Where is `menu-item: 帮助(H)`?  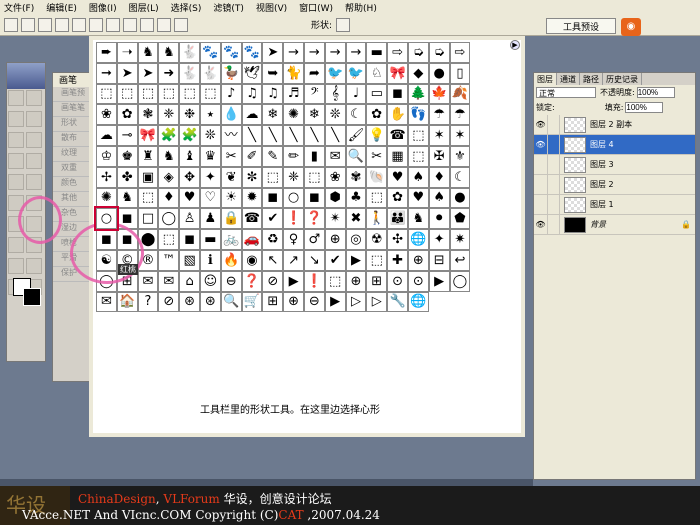
menu-item: 帮助(H) is located at coordinates (361, 7).